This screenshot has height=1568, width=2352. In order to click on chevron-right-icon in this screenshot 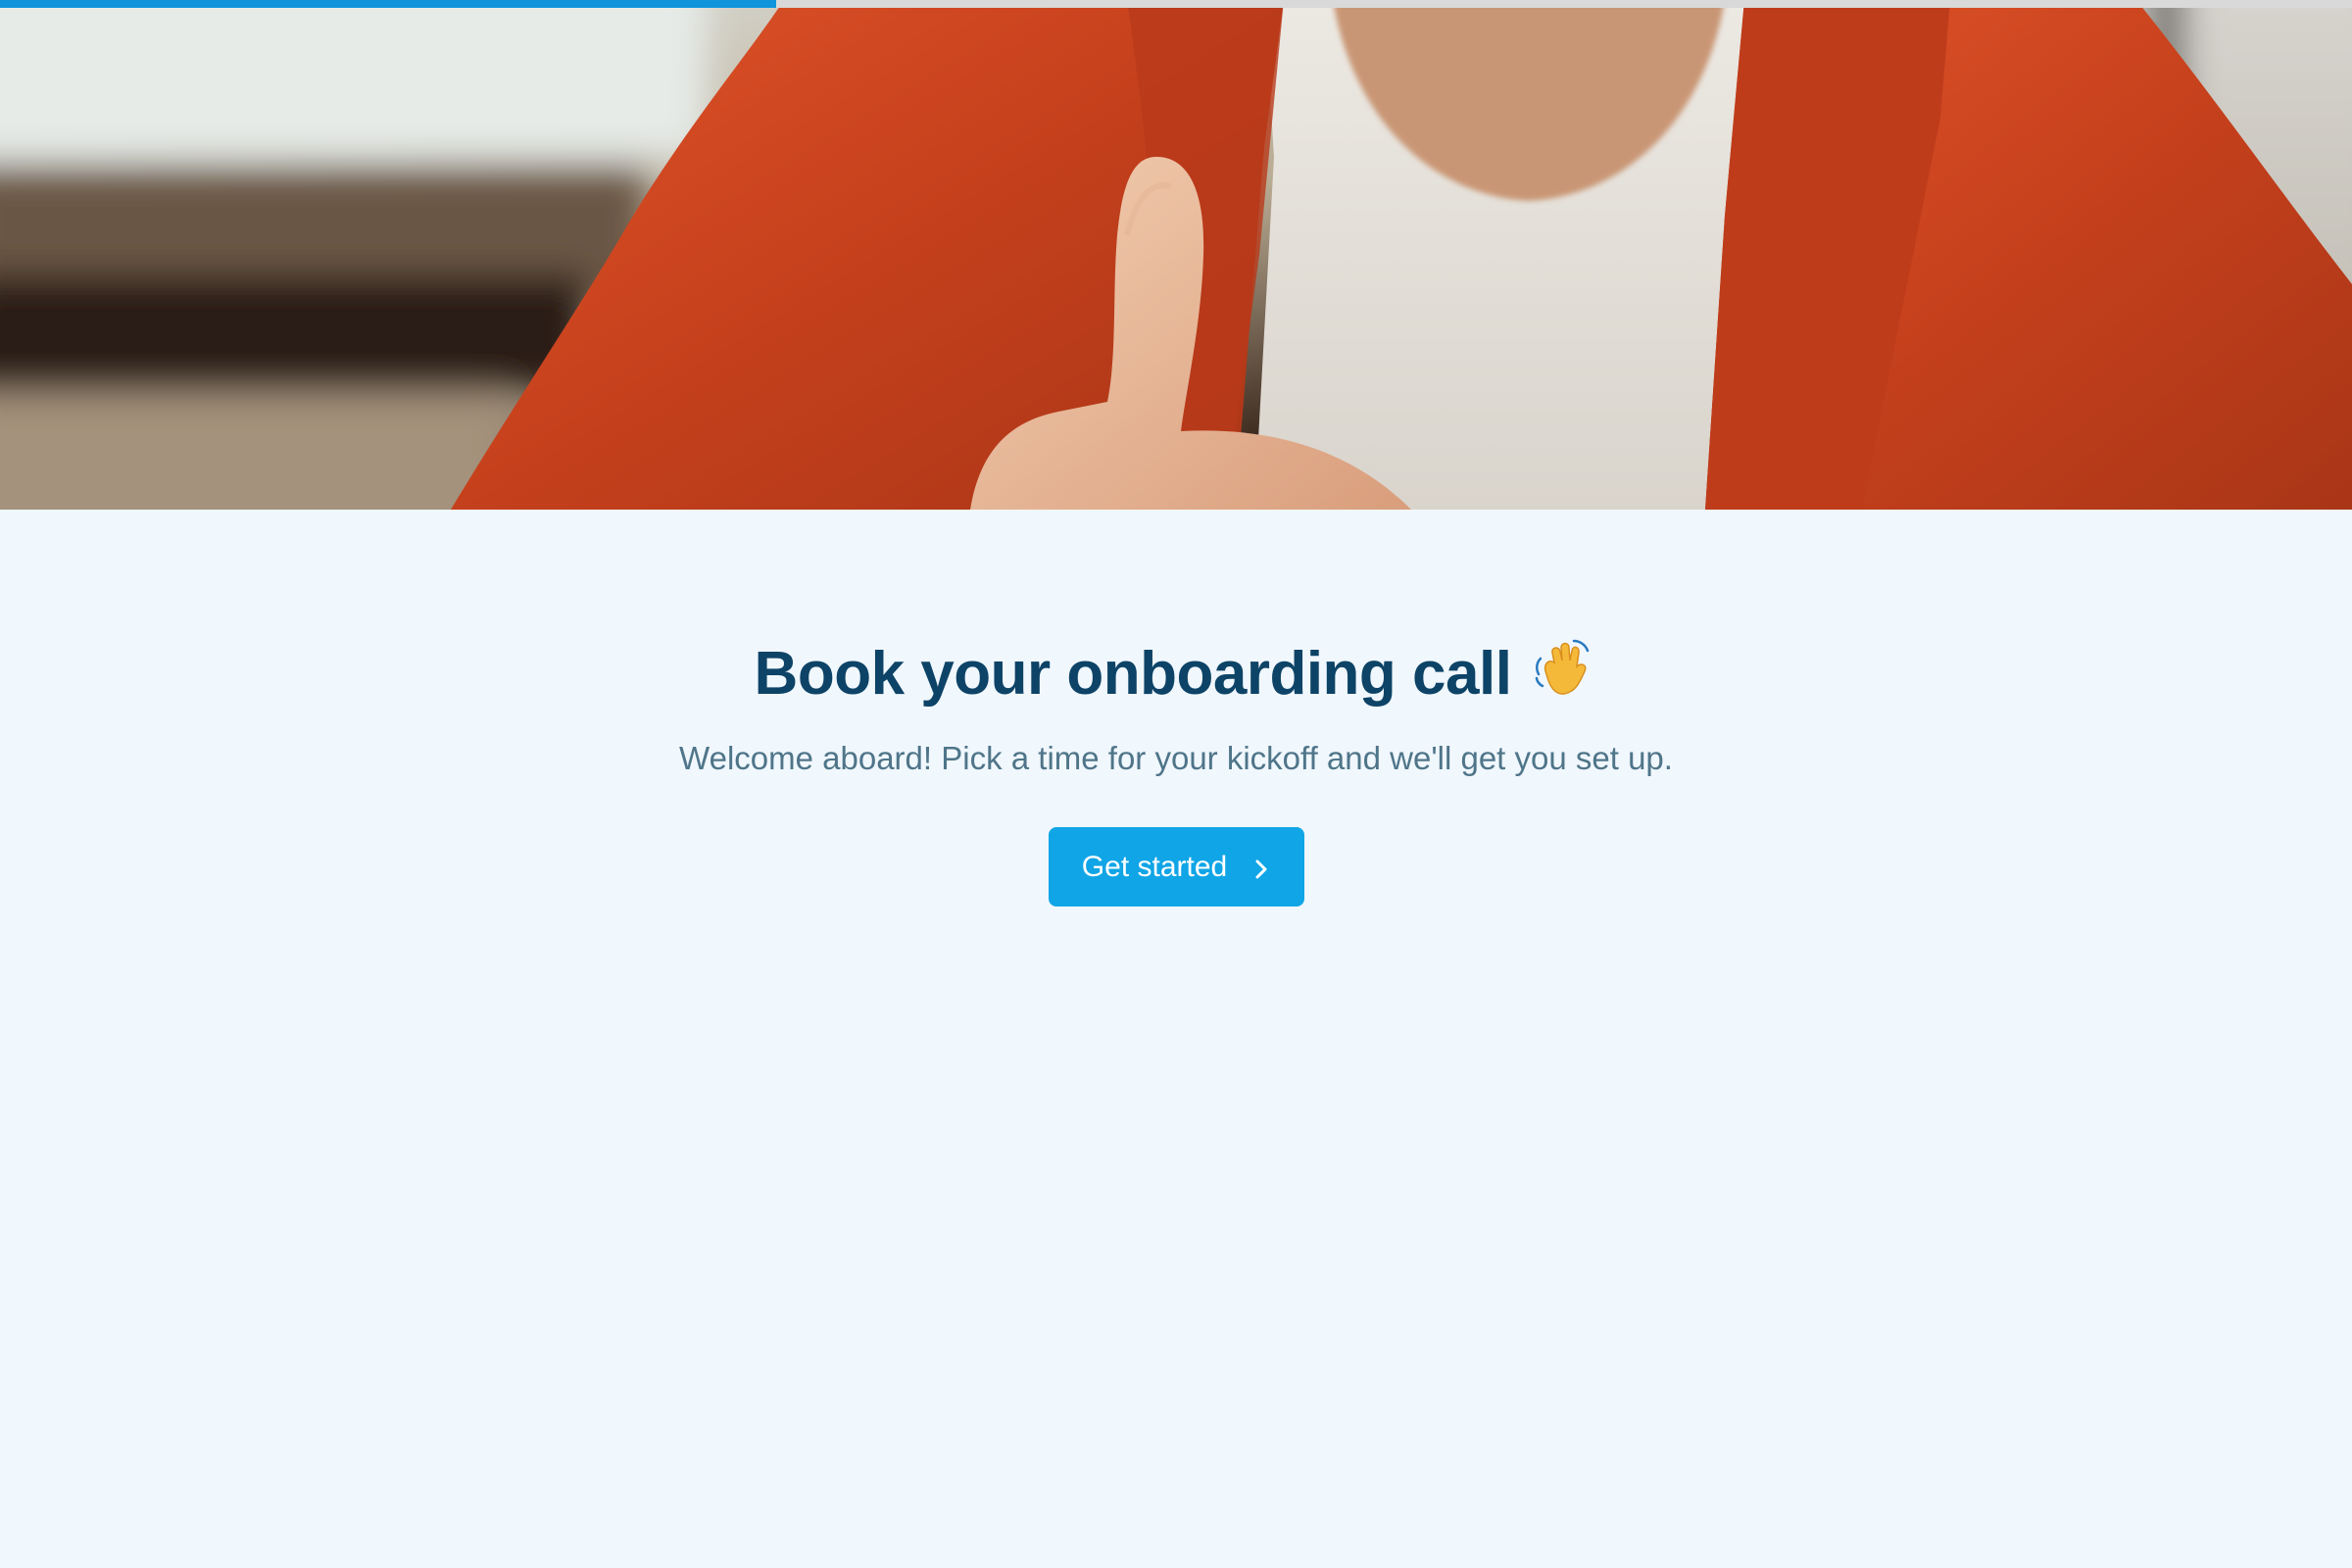, I will do `click(1261, 867)`.